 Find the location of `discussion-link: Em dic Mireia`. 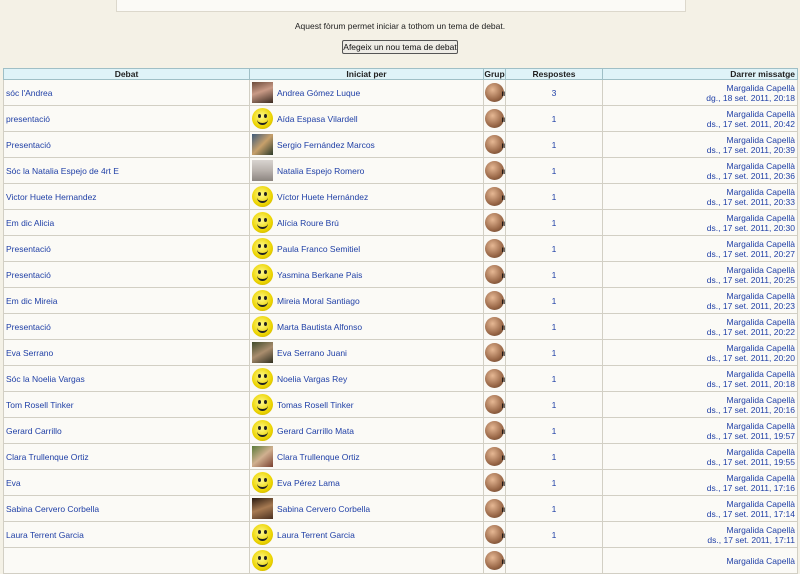

discussion-link: Em dic Mireia is located at coordinates (31, 301).